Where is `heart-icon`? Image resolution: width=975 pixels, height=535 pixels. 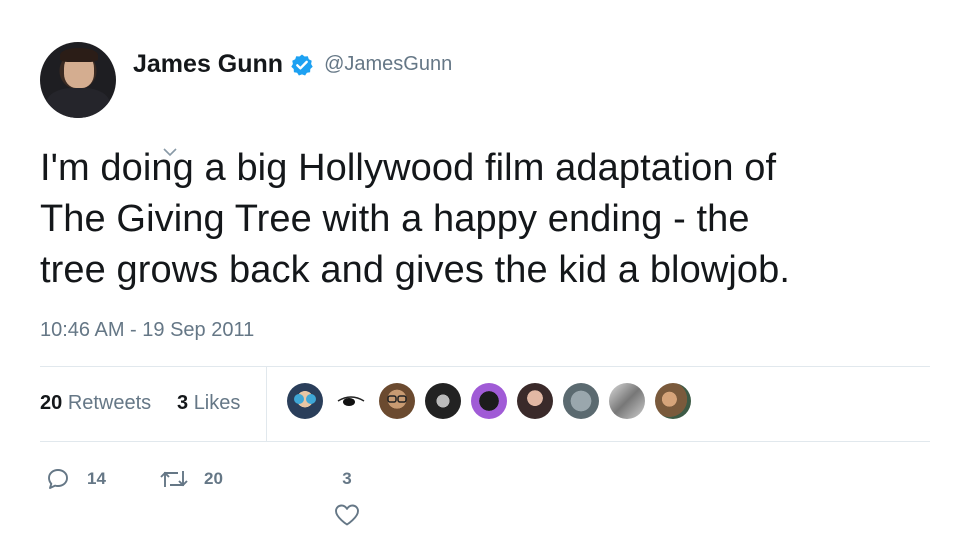 heart-icon is located at coordinates (347, 515).